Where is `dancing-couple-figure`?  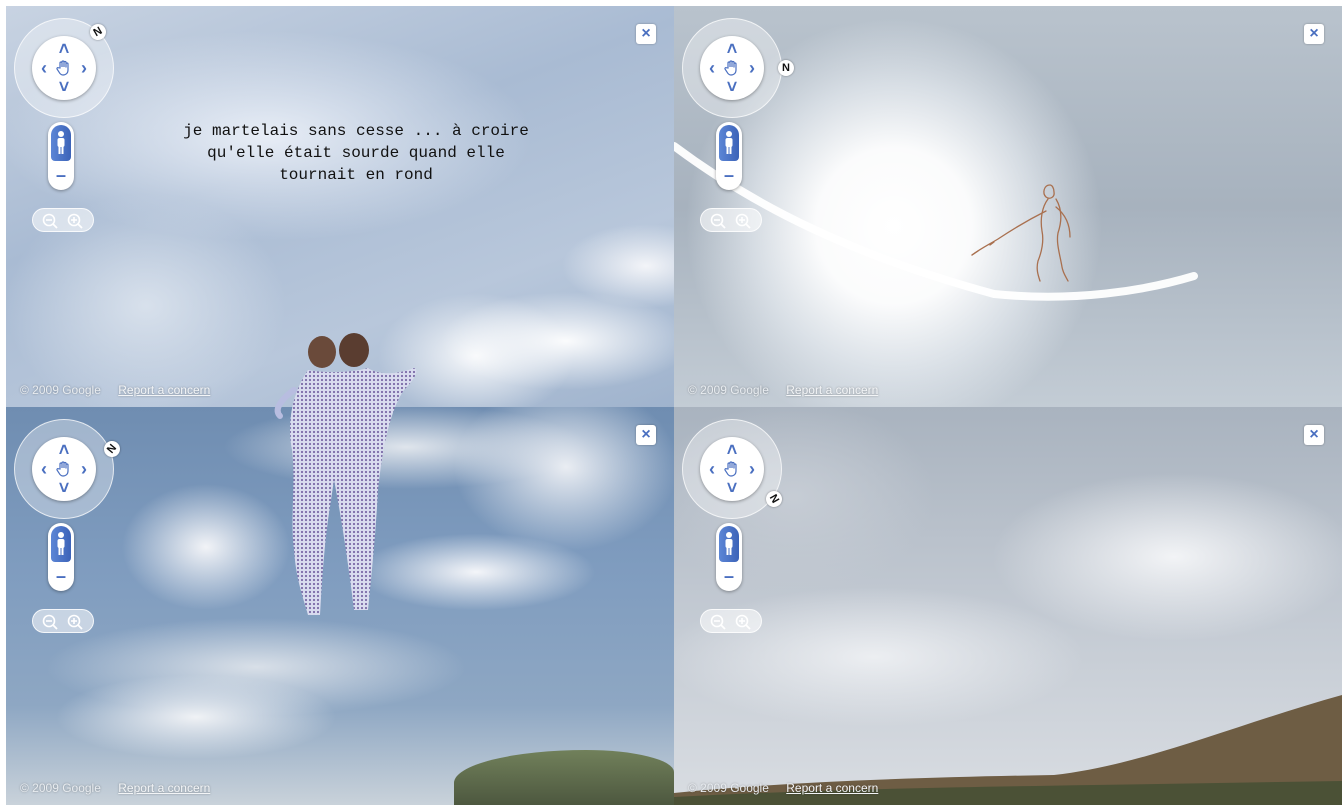 dancing-couple-figure is located at coordinates (345, 474).